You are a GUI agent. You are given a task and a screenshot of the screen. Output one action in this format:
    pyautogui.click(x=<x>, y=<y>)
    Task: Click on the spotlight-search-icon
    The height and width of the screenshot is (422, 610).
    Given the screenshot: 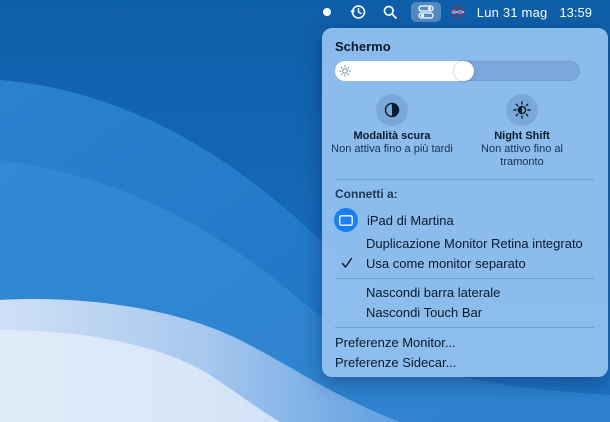 What is the action you would take?
    pyautogui.click(x=390, y=12)
    